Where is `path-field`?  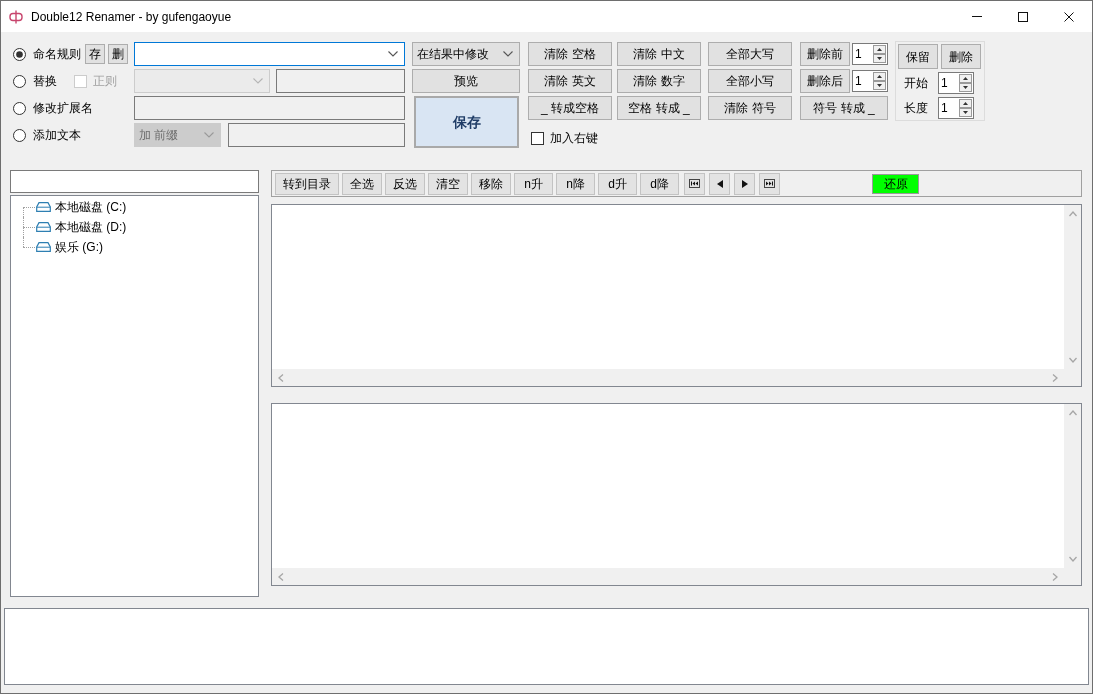 path-field is located at coordinates (134, 181).